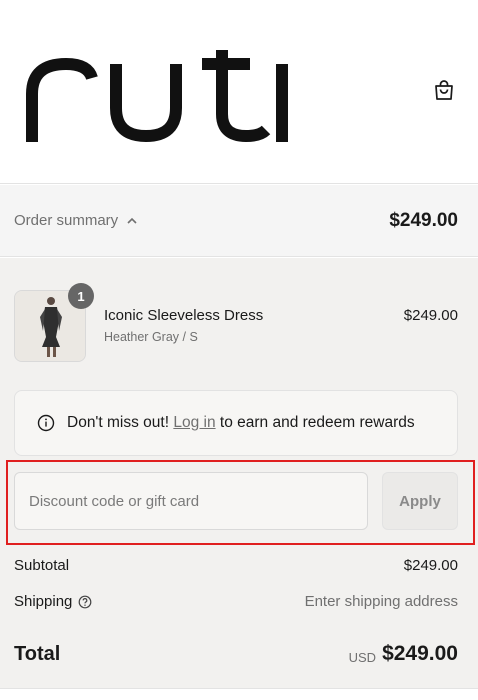 This screenshot has width=478, height=700. What do you see at coordinates (430, 565) in the screenshot?
I see `subtotal-value: $249.00` at bounding box center [430, 565].